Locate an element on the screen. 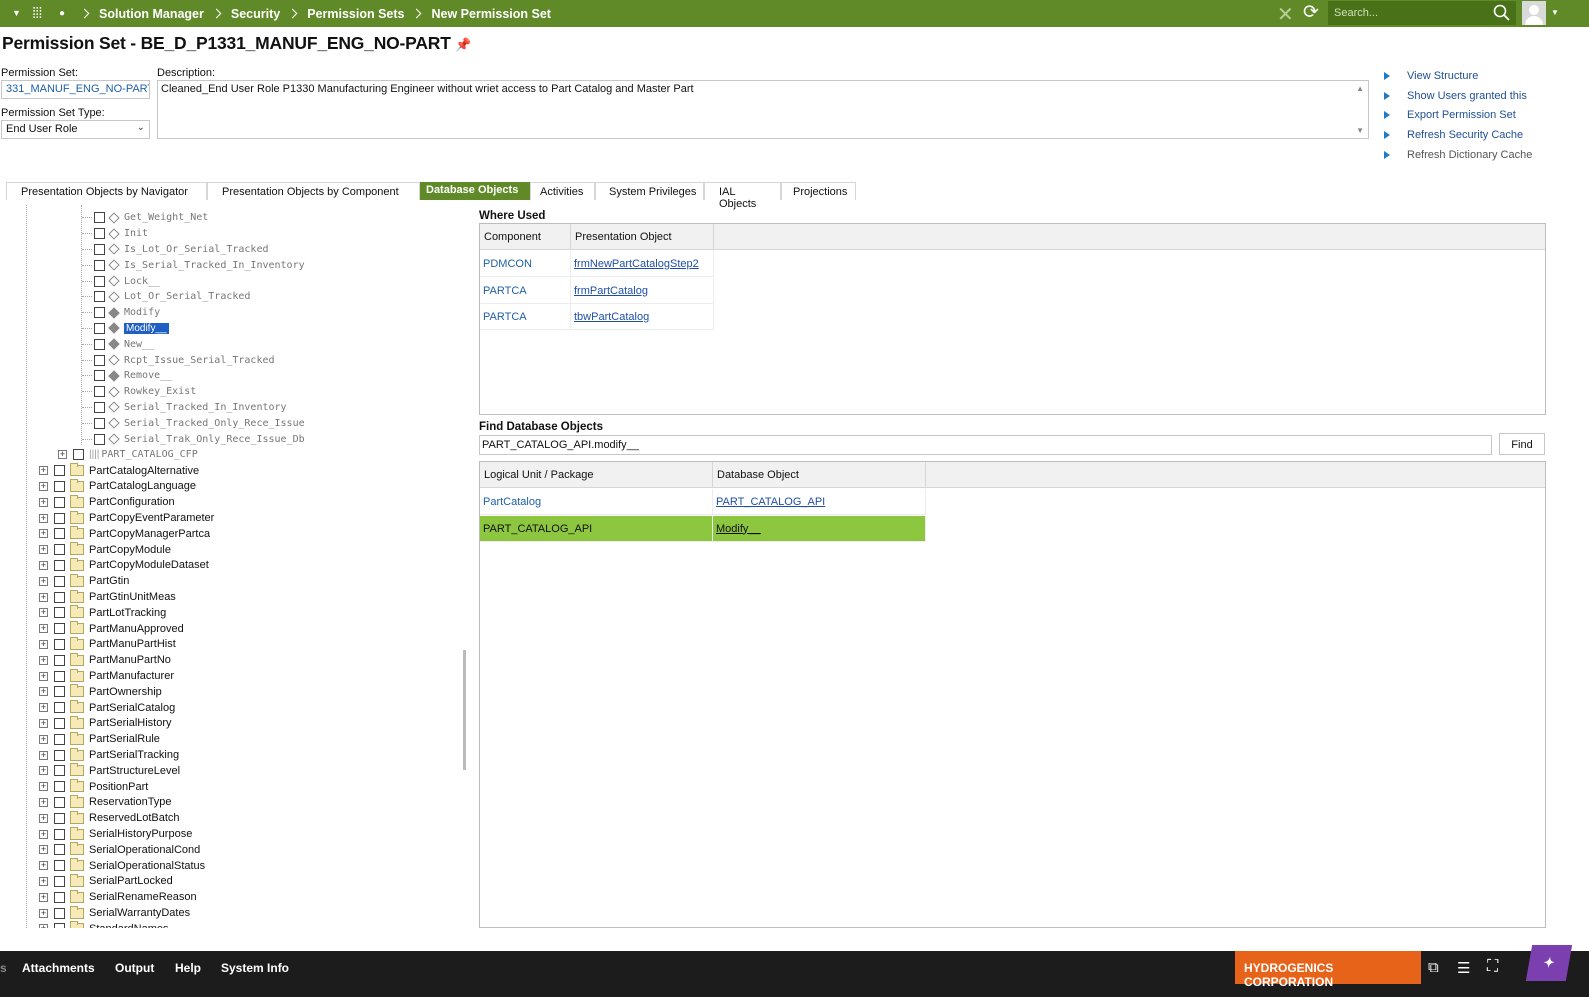  tab-presentation-objects-by-navigator: Presentation Objects by Navigator is located at coordinates (106, 191).